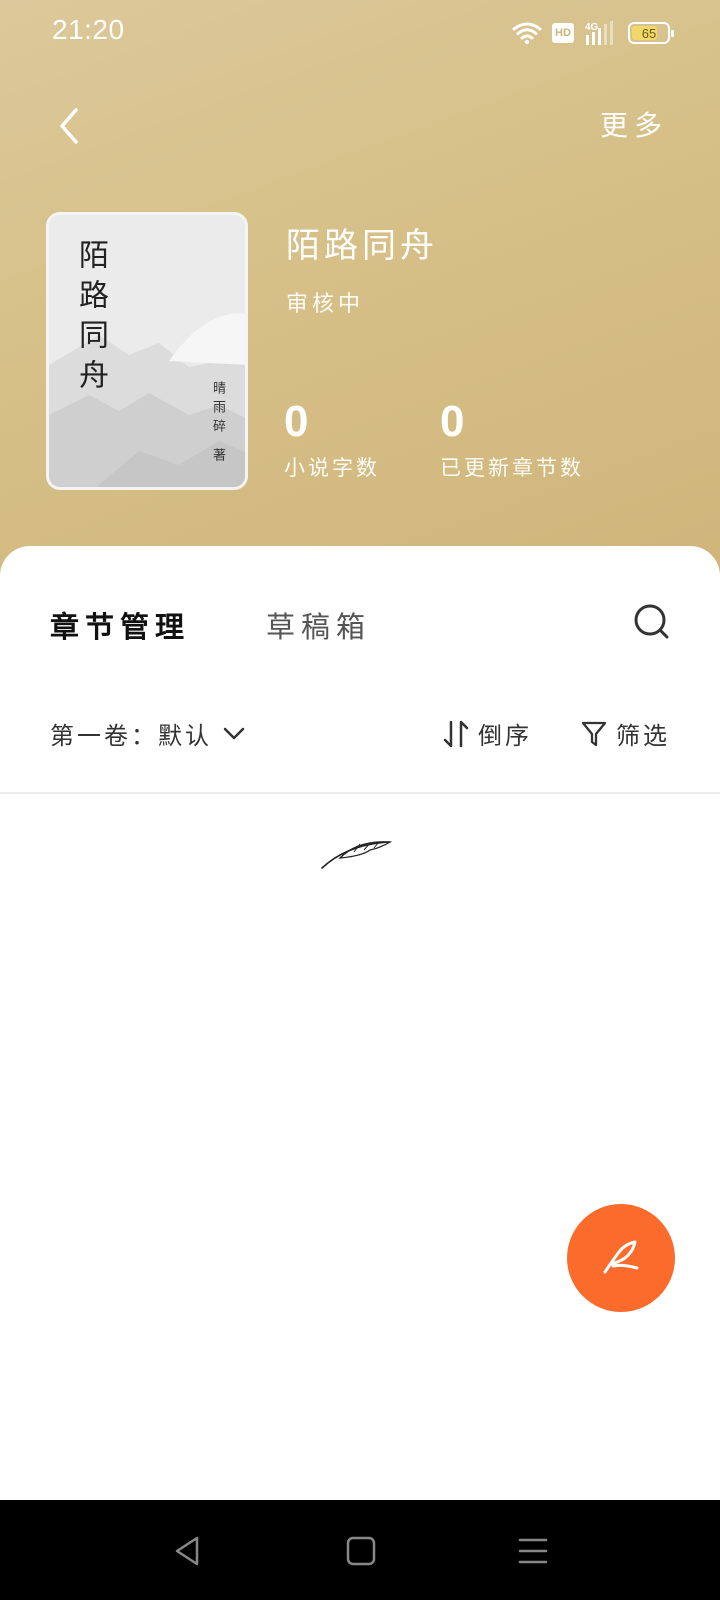 The image size is (720, 1600). What do you see at coordinates (512, 439) in the screenshot?
I see `stat-chapter-count: 0 已更新章节数` at bounding box center [512, 439].